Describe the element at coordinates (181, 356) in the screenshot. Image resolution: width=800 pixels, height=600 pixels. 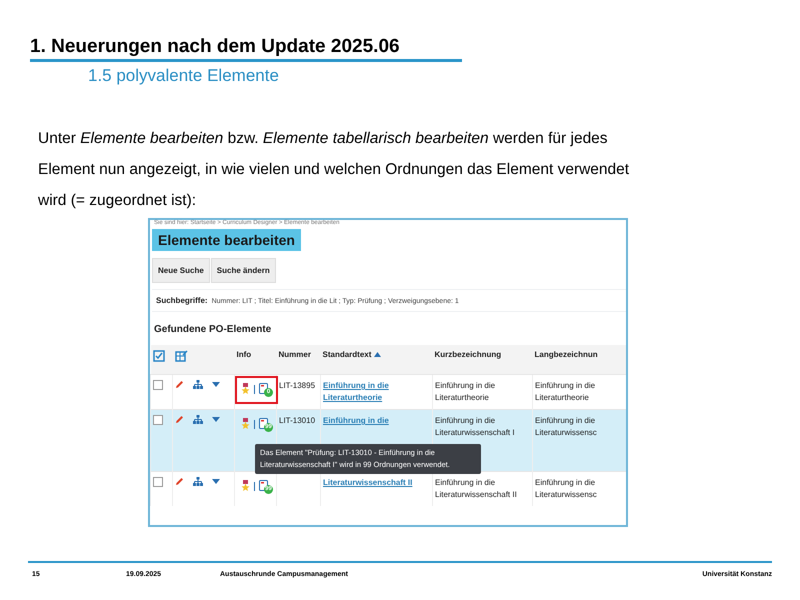
I see `table-edit-icon` at that location.